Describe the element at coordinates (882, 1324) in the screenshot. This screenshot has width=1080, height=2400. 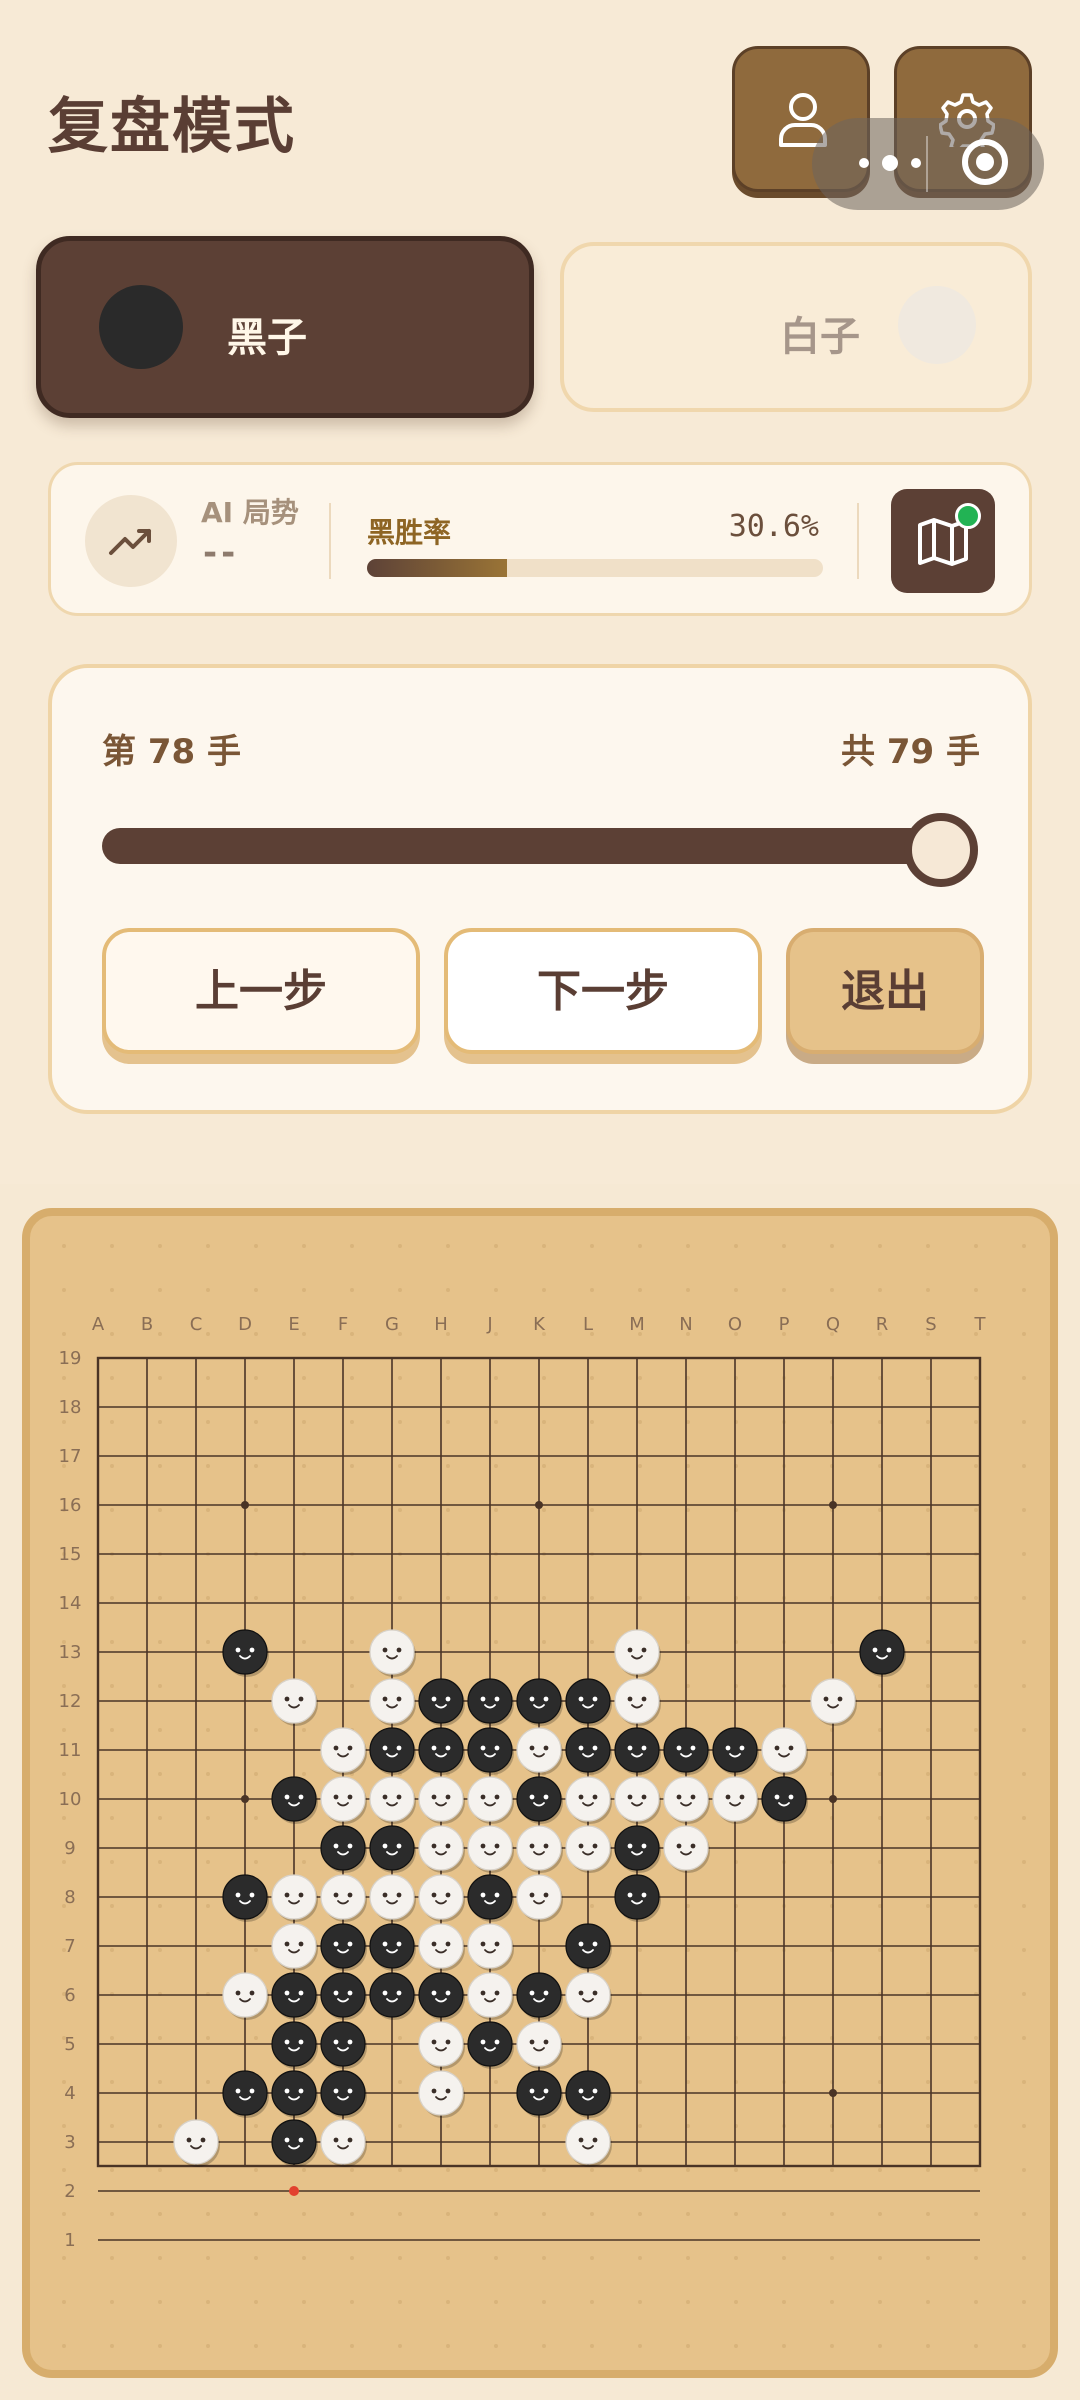
I see `column-label: R` at that location.